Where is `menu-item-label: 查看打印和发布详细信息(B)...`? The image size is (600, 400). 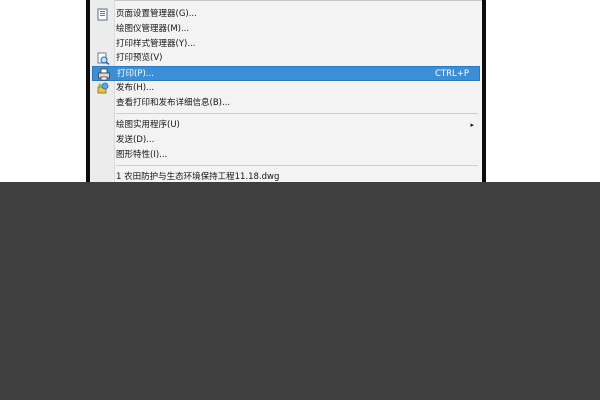
menu-item-label: 查看打印和发布详细信息(B)... is located at coordinates (173, 103).